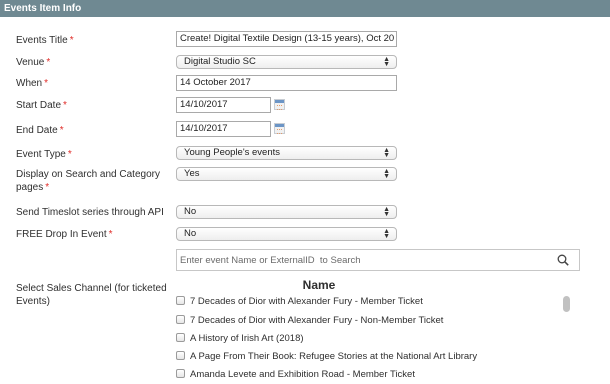 This screenshot has height=384, width=610. What do you see at coordinates (88, 181) in the screenshot?
I see `display-on-search-label: Display on Search and Category pages *` at bounding box center [88, 181].